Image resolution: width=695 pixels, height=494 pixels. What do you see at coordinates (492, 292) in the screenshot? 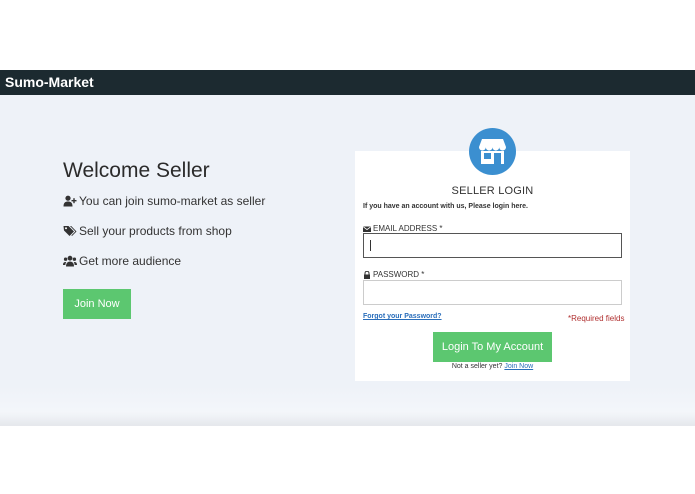
I see `password-field` at bounding box center [492, 292].